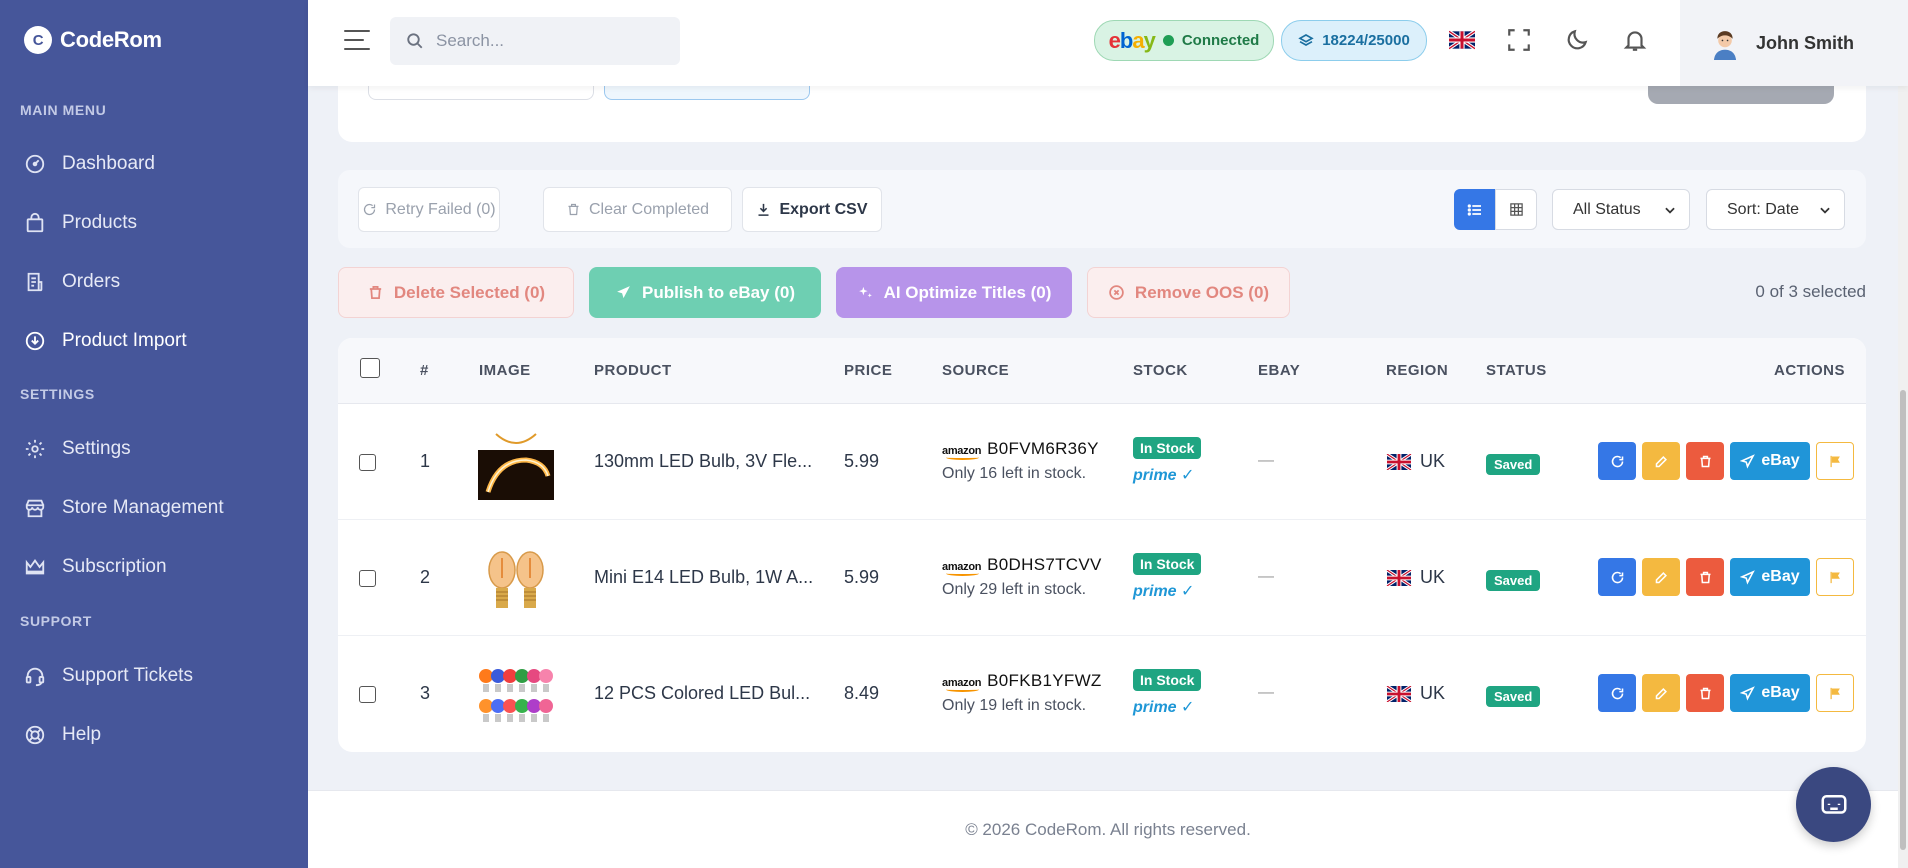 This screenshot has width=1908, height=868. I want to click on sidebar-item-product-import: Product Import, so click(105, 341).